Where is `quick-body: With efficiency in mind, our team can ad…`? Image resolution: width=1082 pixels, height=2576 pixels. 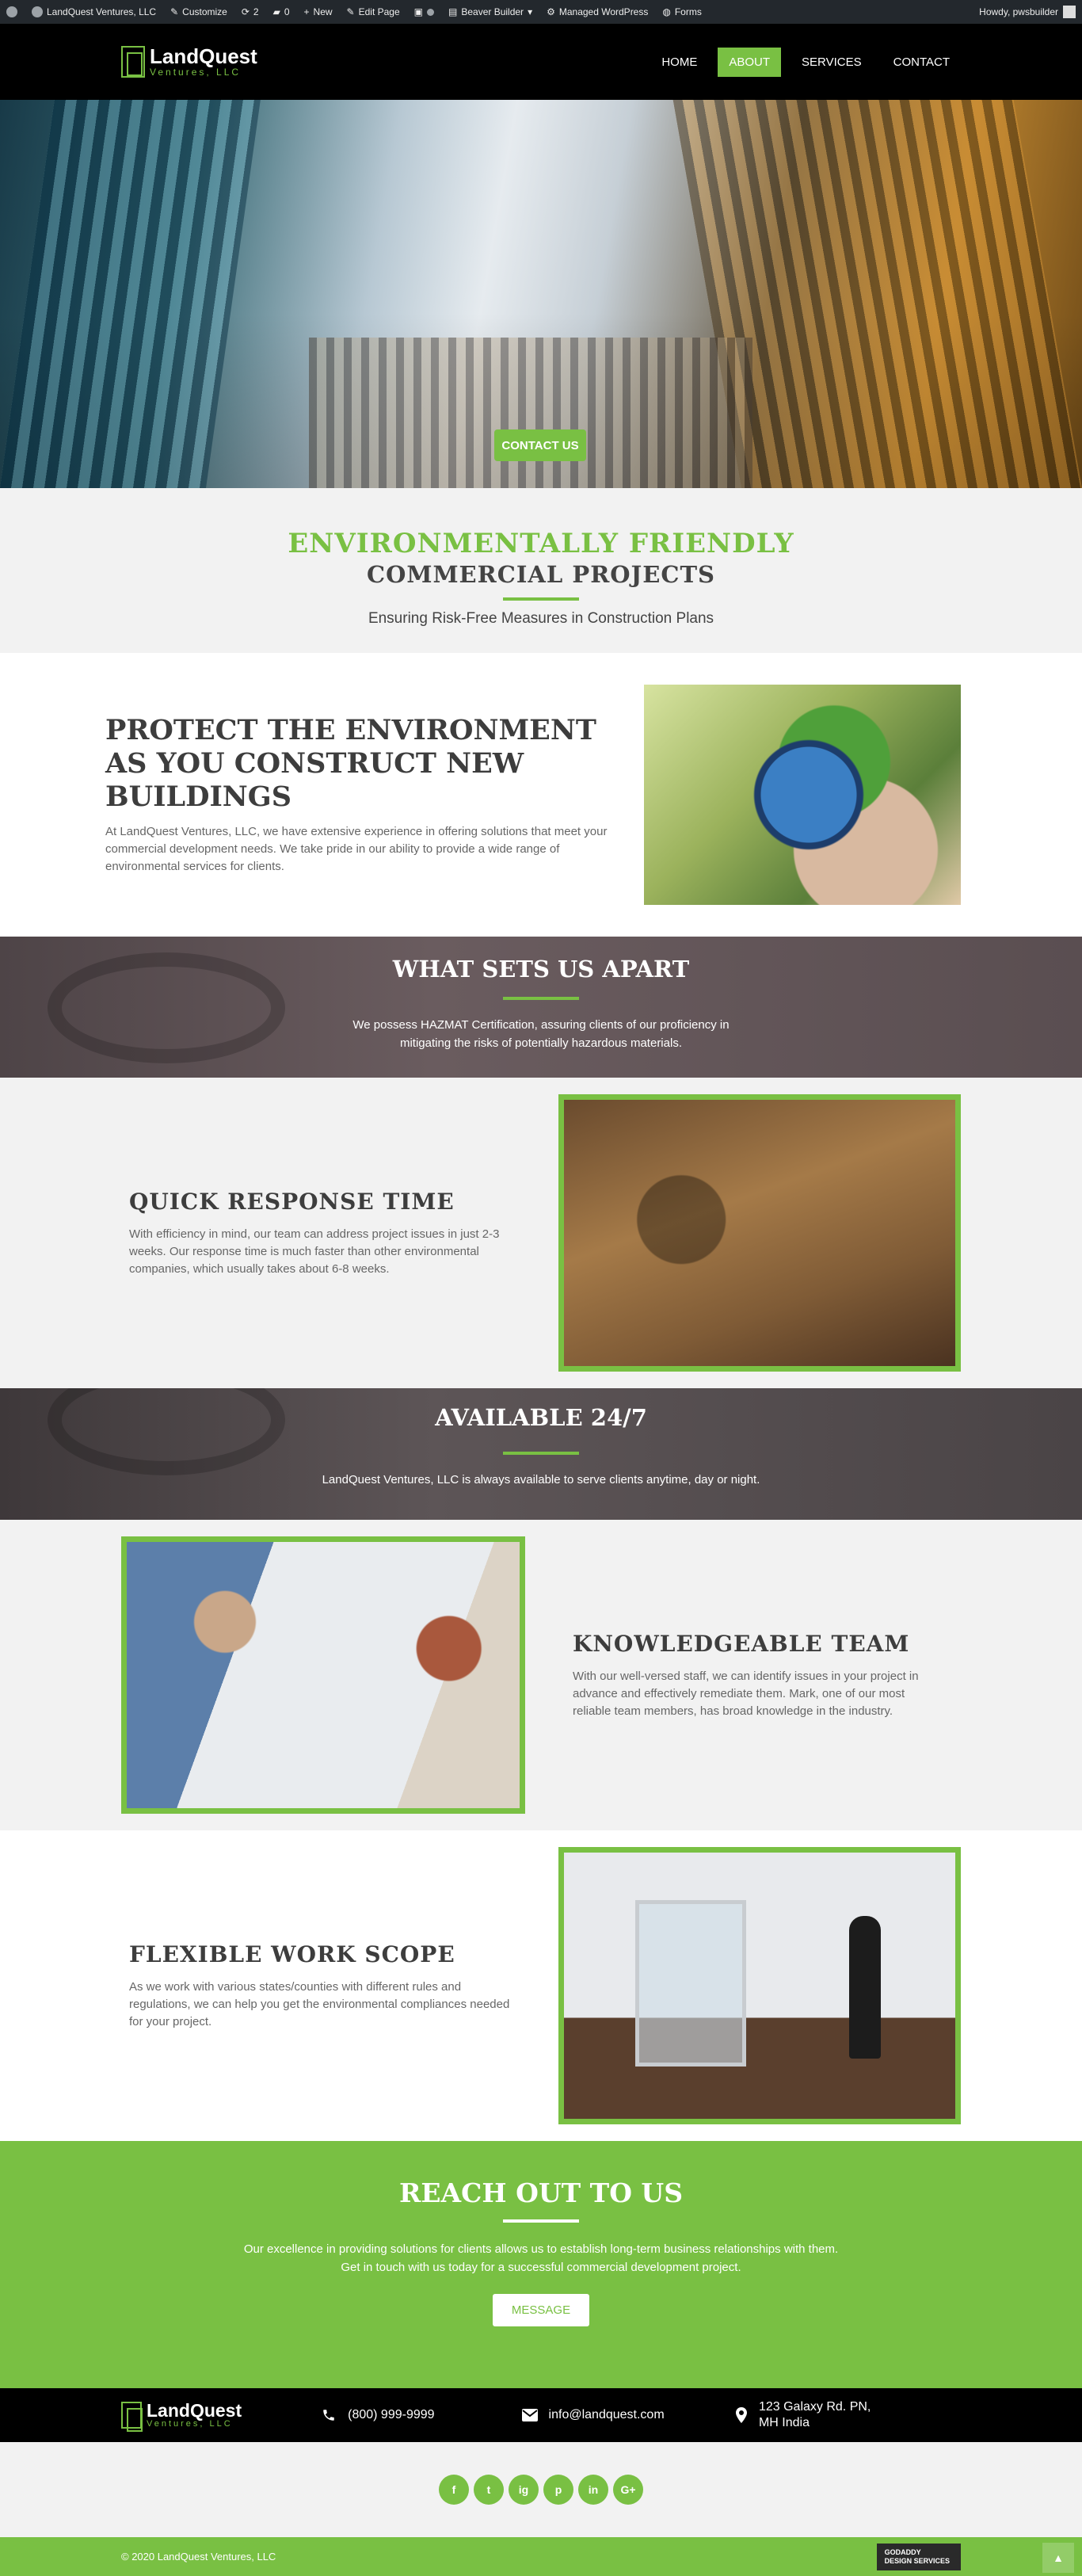 quick-body: With efficiency in mind, our team can ad… is located at coordinates (315, 1251).